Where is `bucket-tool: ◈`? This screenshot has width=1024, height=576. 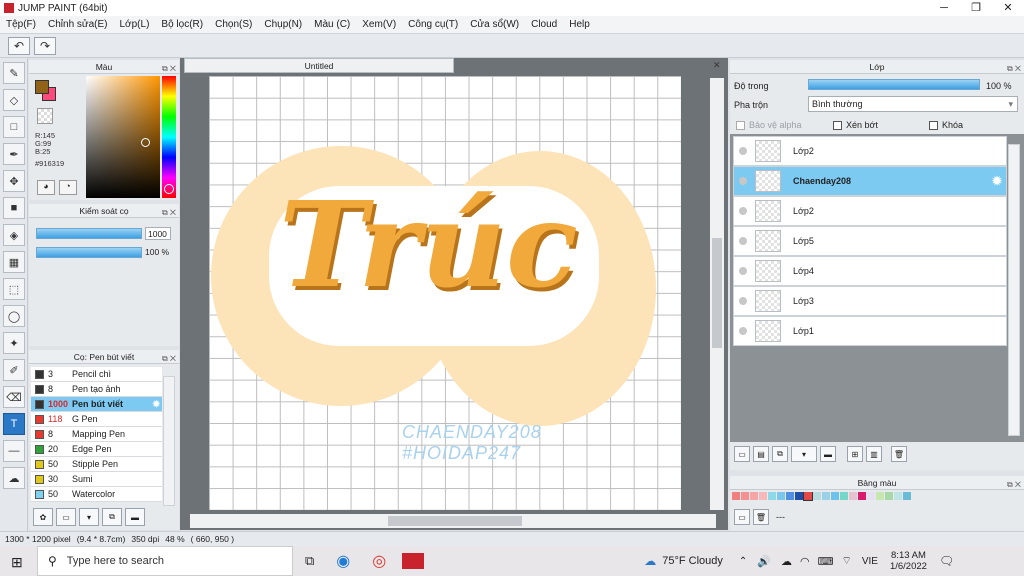 bucket-tool: ◈ is located at coordinates (14, 235).